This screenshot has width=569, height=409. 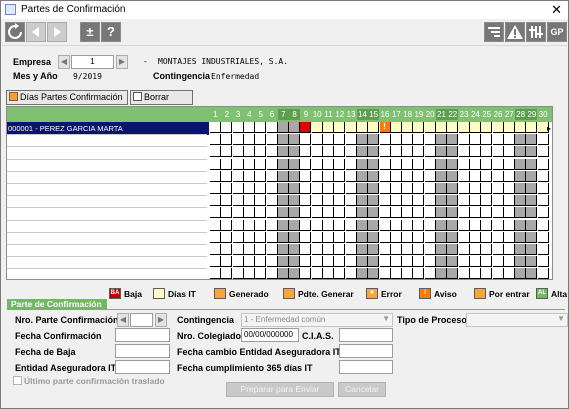 What do you see at coordinates (122, 62) in the screenshot?
I see `empresa-next-button: ▶` at bounding box center [122, 62].